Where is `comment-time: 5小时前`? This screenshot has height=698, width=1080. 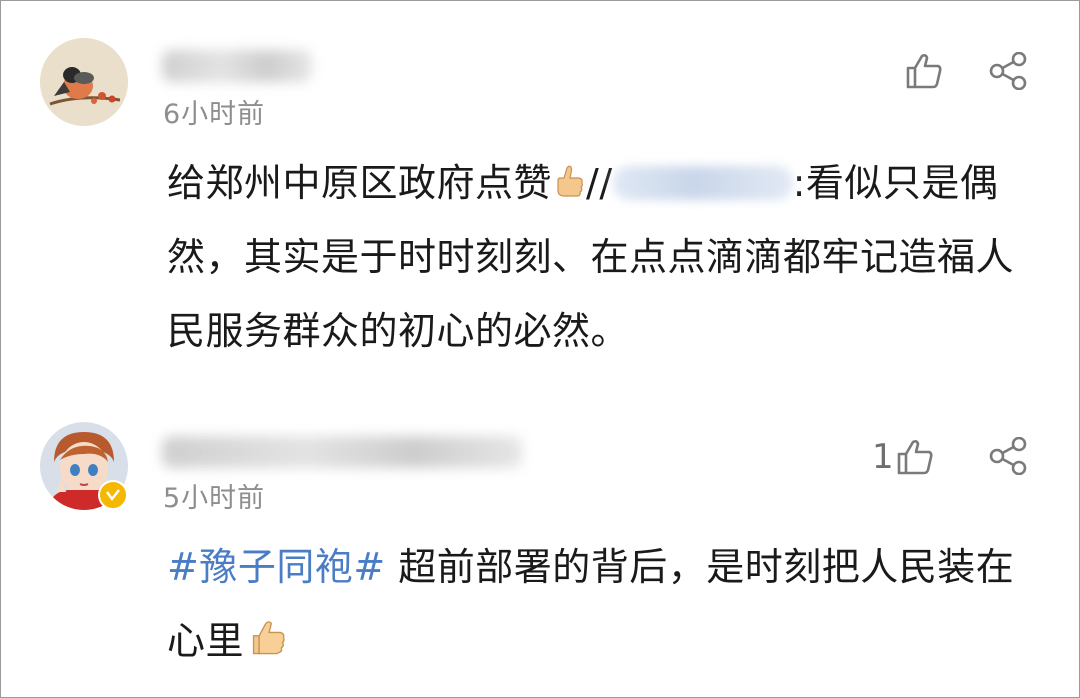 comment-time: 5小时前 is located at coordinates (214, 498).